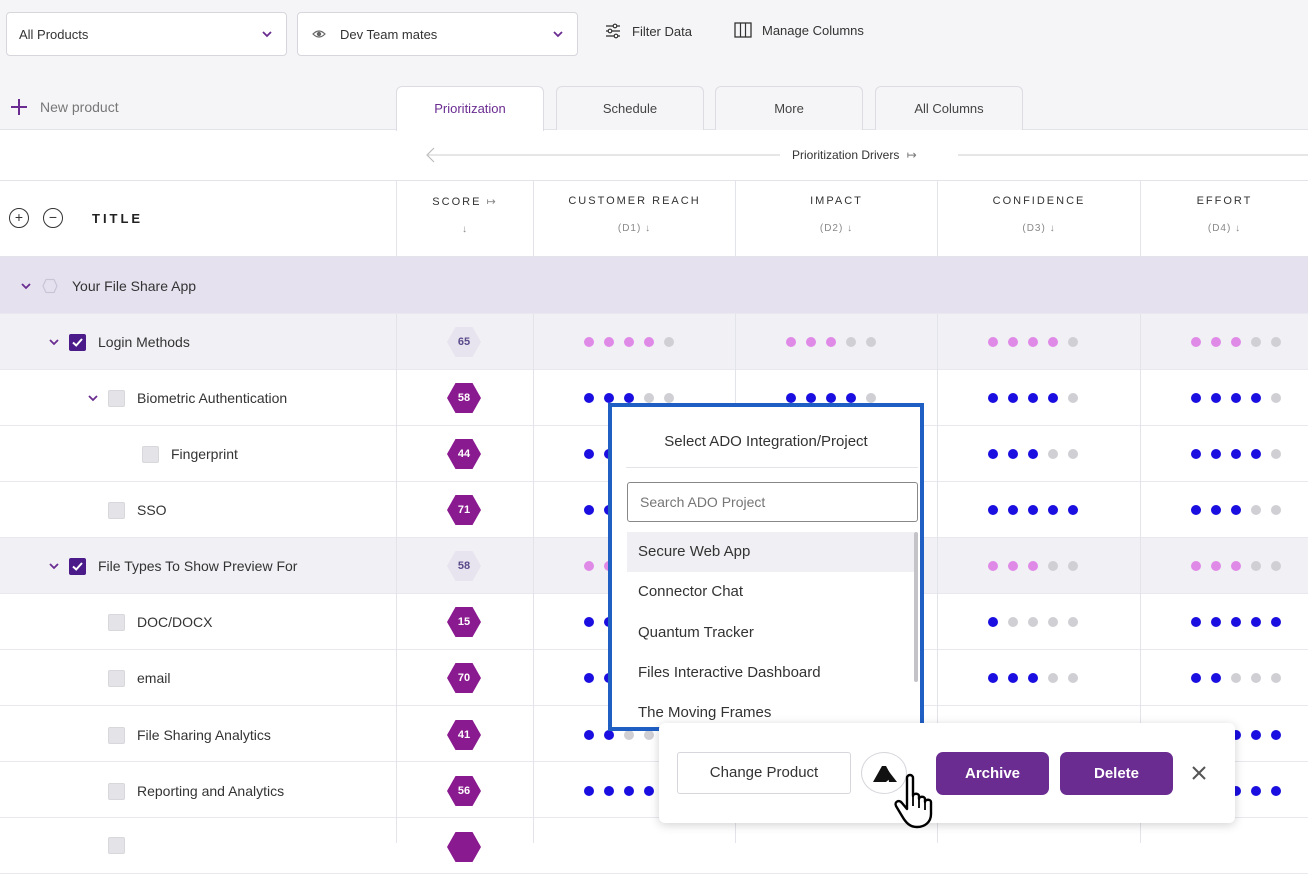 The image size is (1308, 874). Describe the element at coordinates (204, 735) in the screenshot. I see `row-title: File Sharing Analytics` at that location.